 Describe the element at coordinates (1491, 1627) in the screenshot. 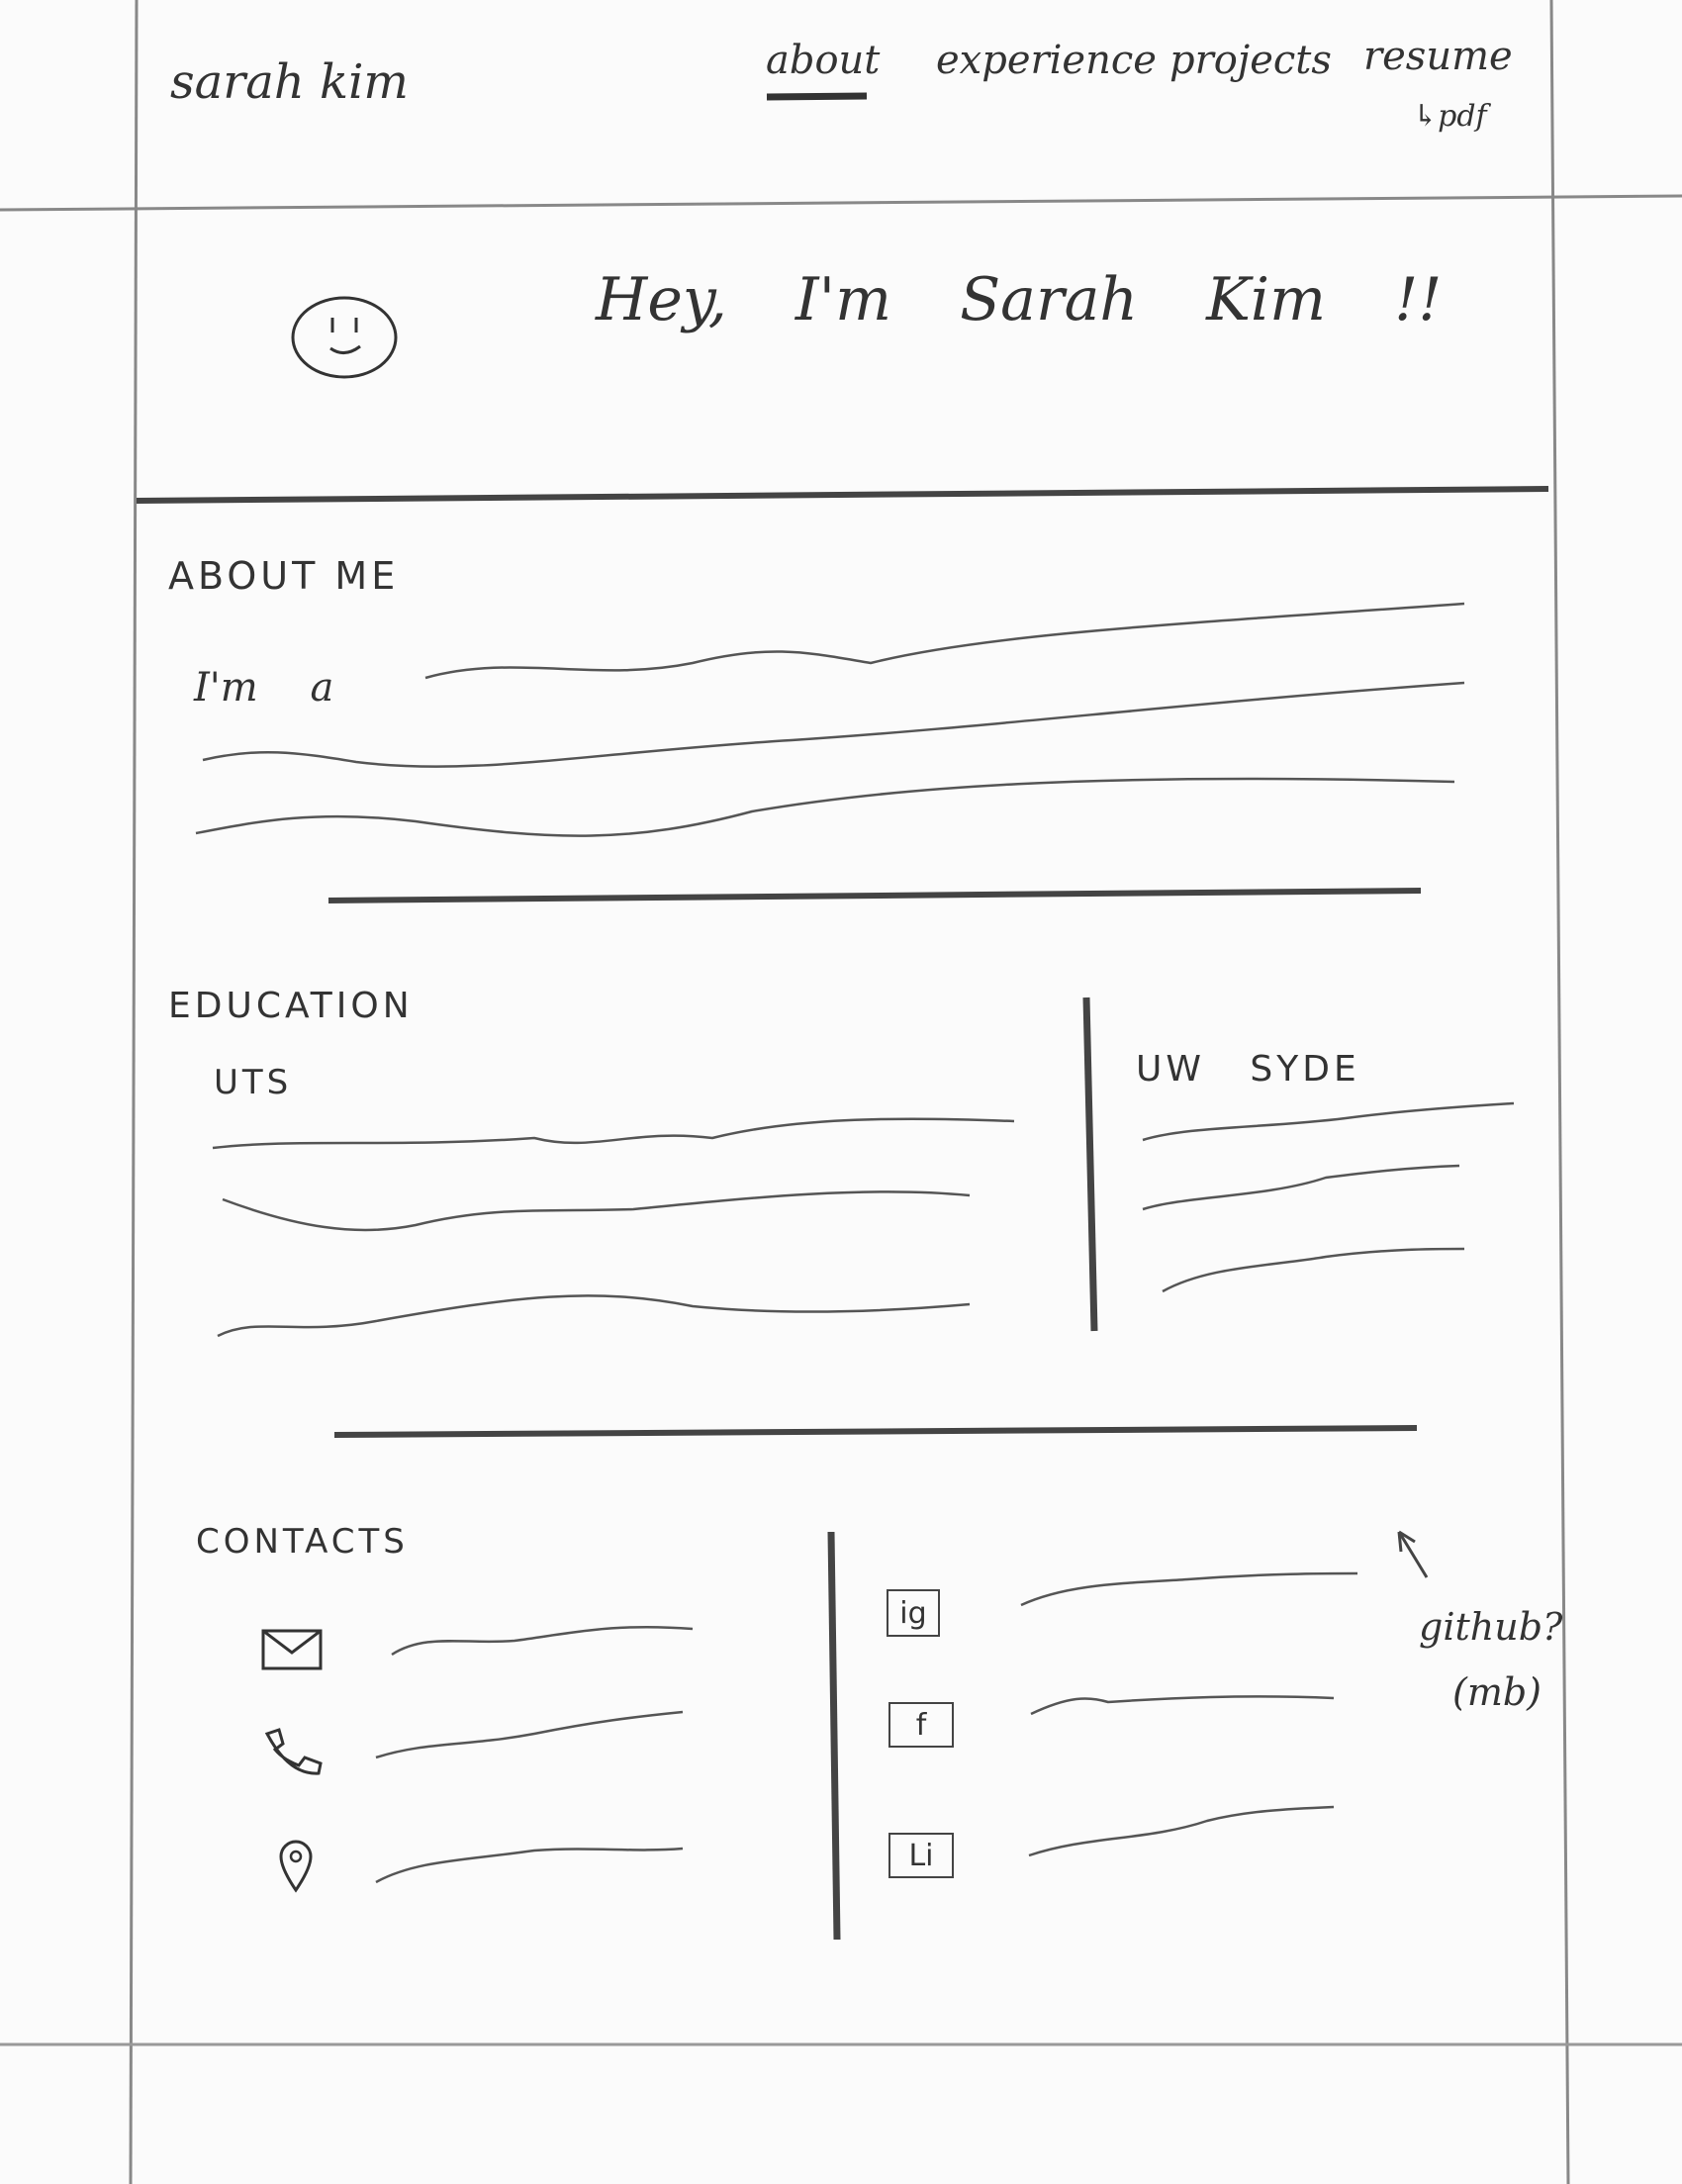

I see `github-annotation: github?` at that location.